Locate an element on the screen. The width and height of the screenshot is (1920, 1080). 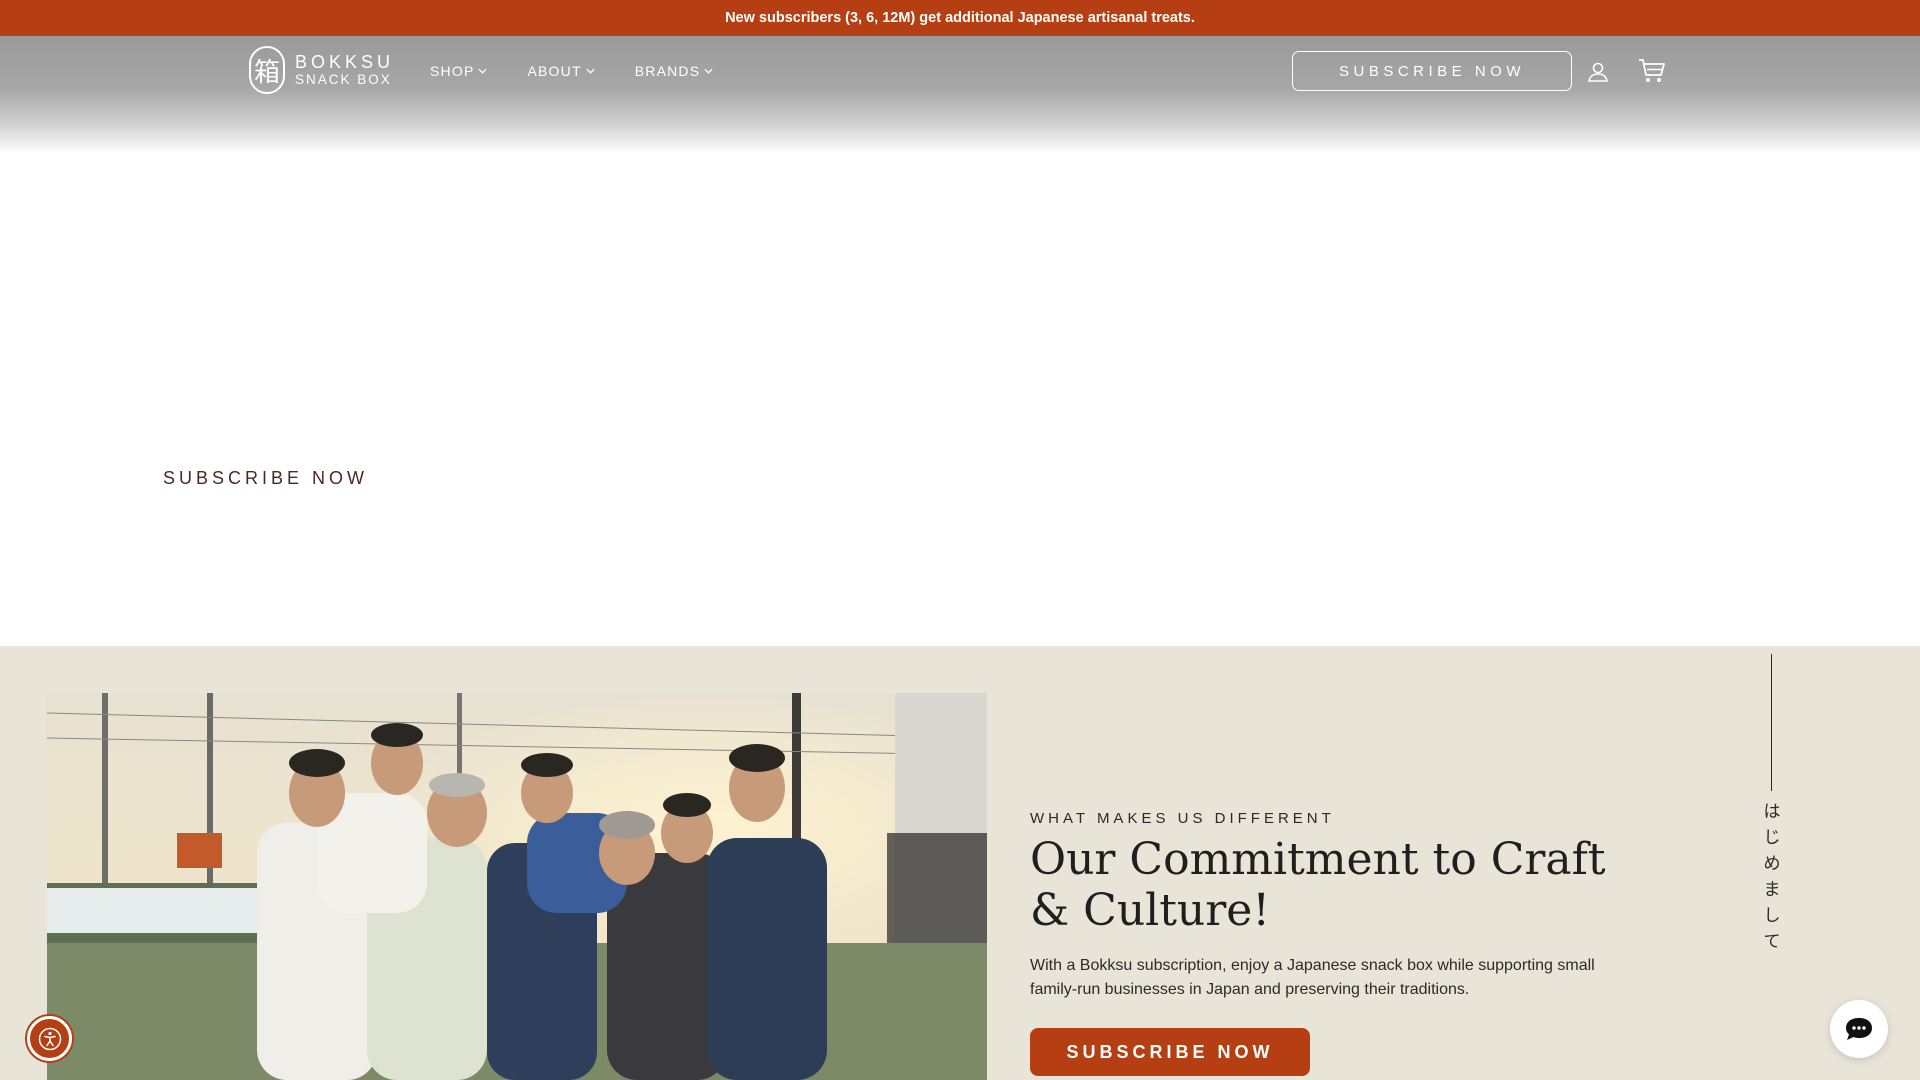
subscribe-now-button: SUBSCRIBE NOW is located at coordinates (1170, 1052).